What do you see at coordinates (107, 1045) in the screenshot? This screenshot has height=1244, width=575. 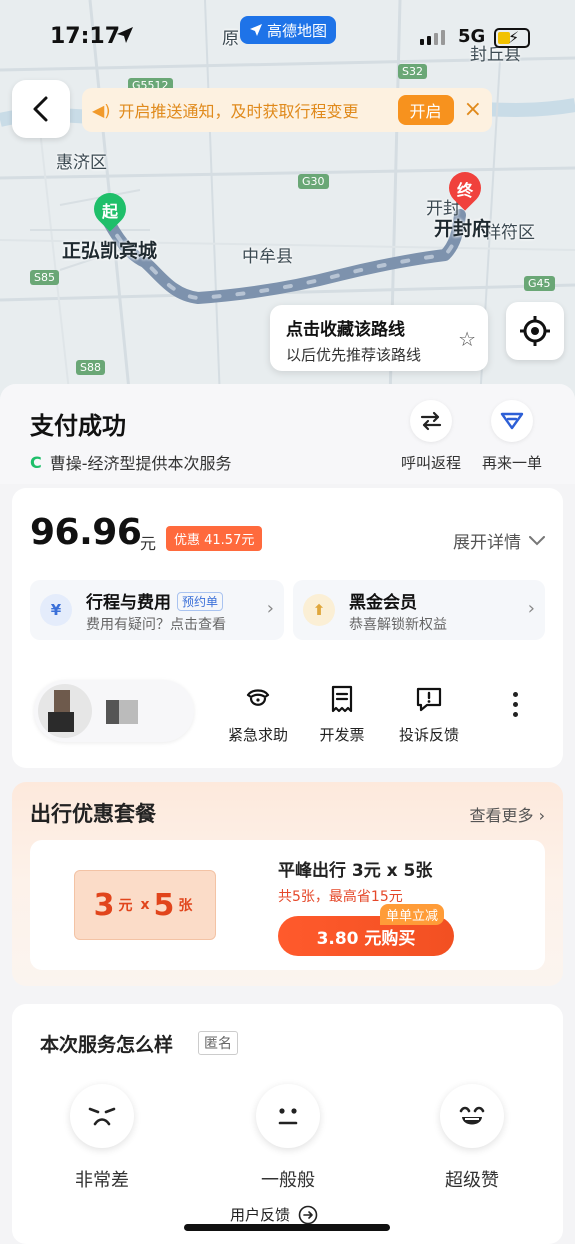 I see `rating-title: 本次服务怎么样` at bounding box center [107, 1045].